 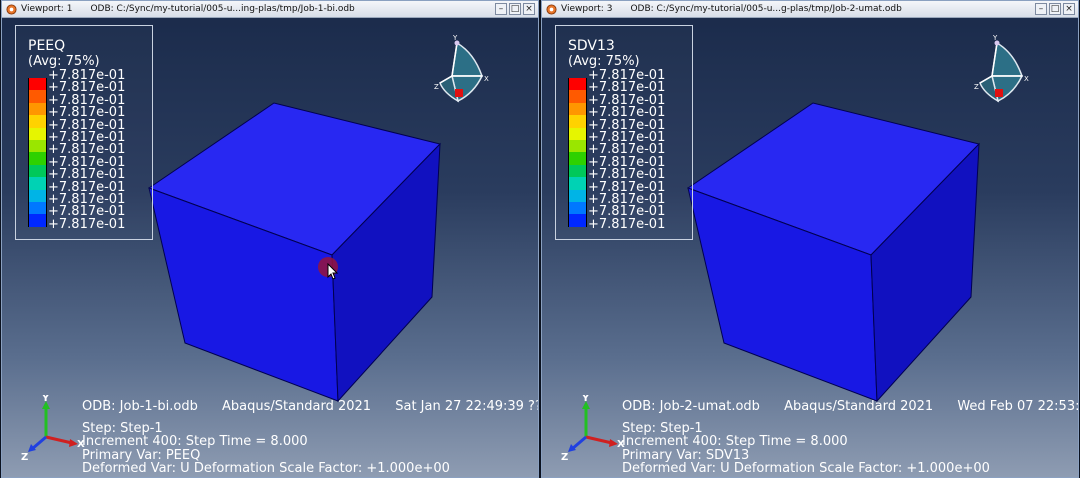 I want to click on legend-title: SDV13, so click(x=591, y=46).